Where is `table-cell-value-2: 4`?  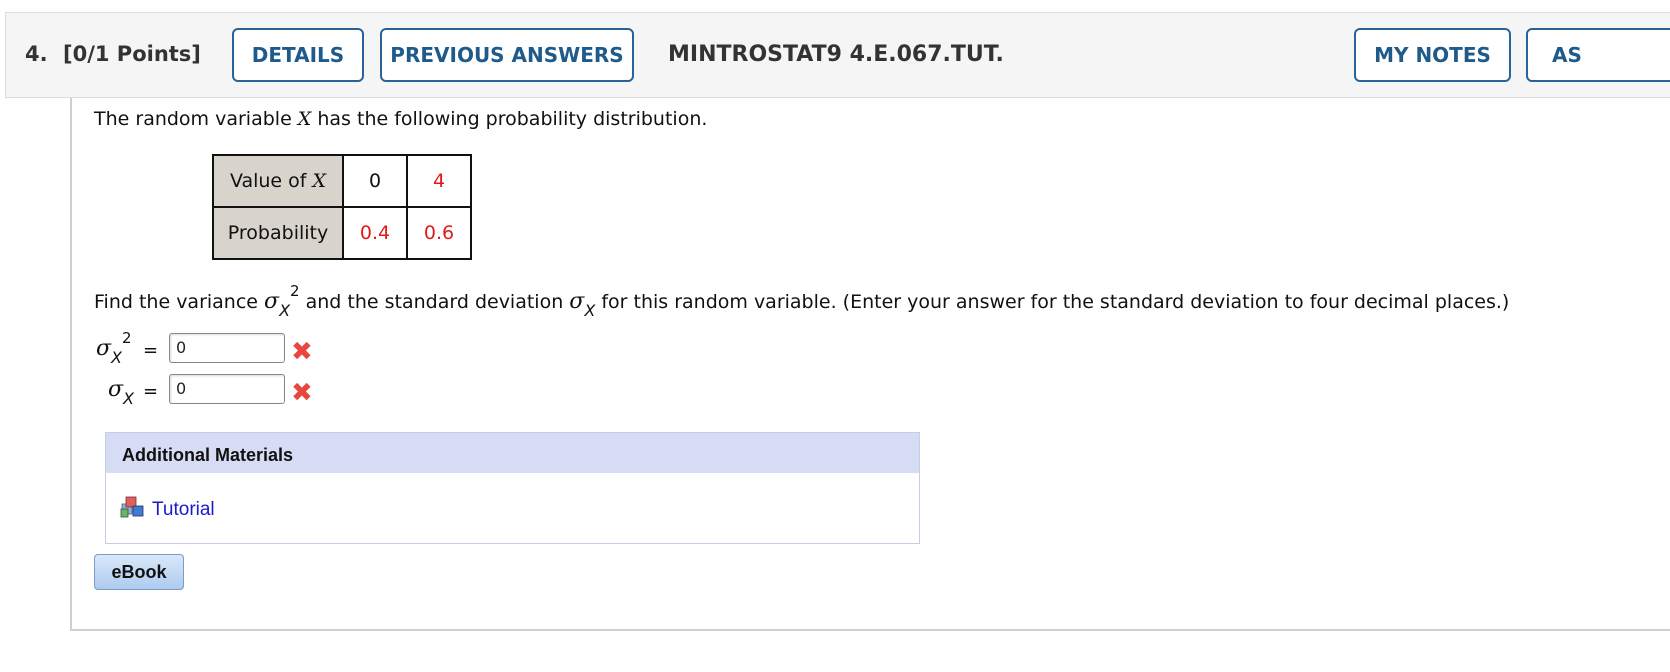
table-cell-value-2: 4 is located at coordinates (439, 181).